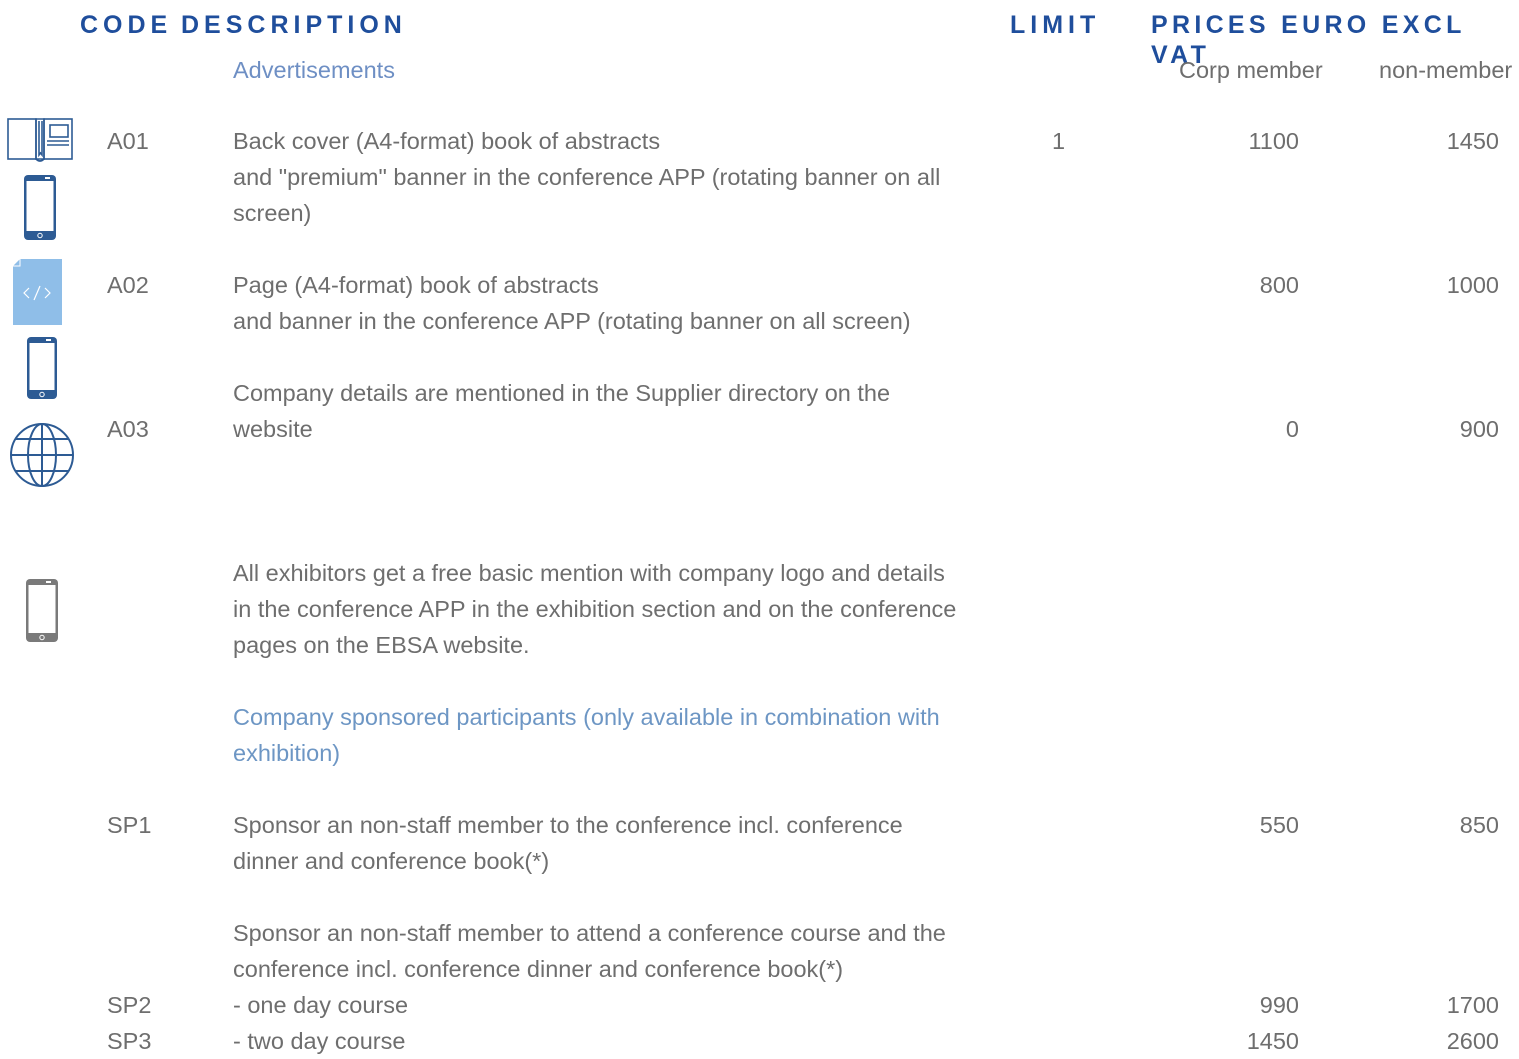  I want to click on row-description-line: screen), so click(272, 213).